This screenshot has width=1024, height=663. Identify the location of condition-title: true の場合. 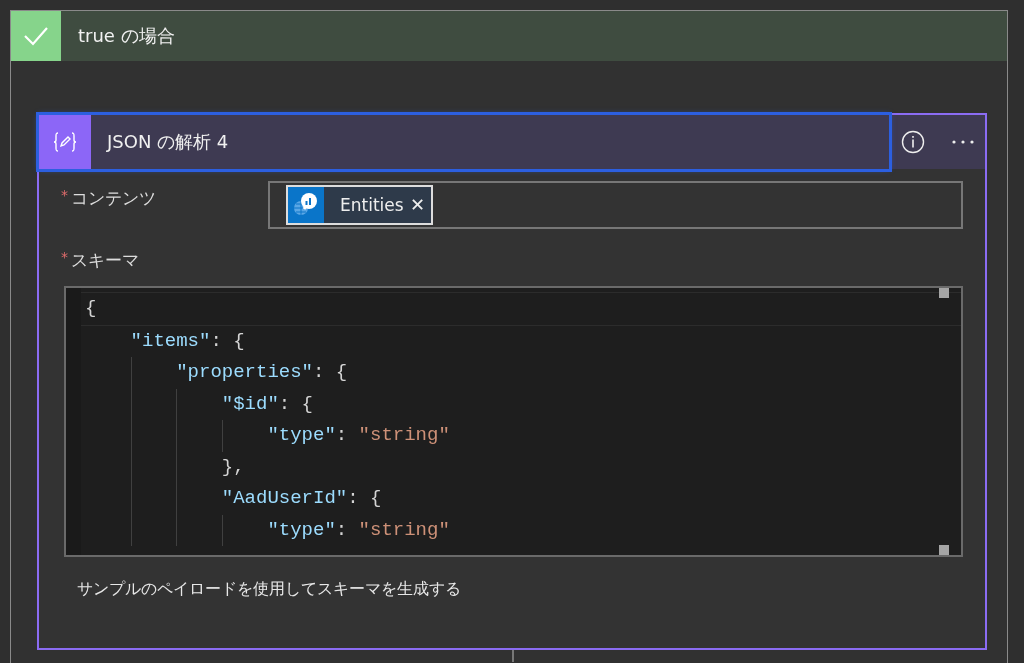
(126, 36).